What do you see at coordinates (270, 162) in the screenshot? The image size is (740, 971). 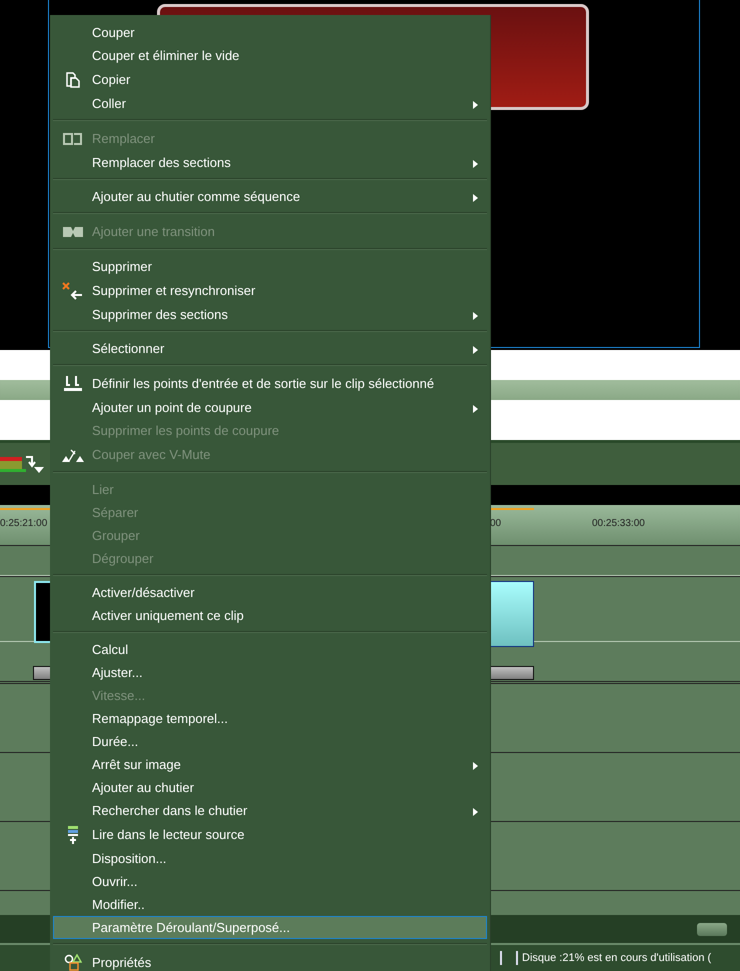 I see `menu-item: Remplacer des sections` at bounding box center [270, 162].